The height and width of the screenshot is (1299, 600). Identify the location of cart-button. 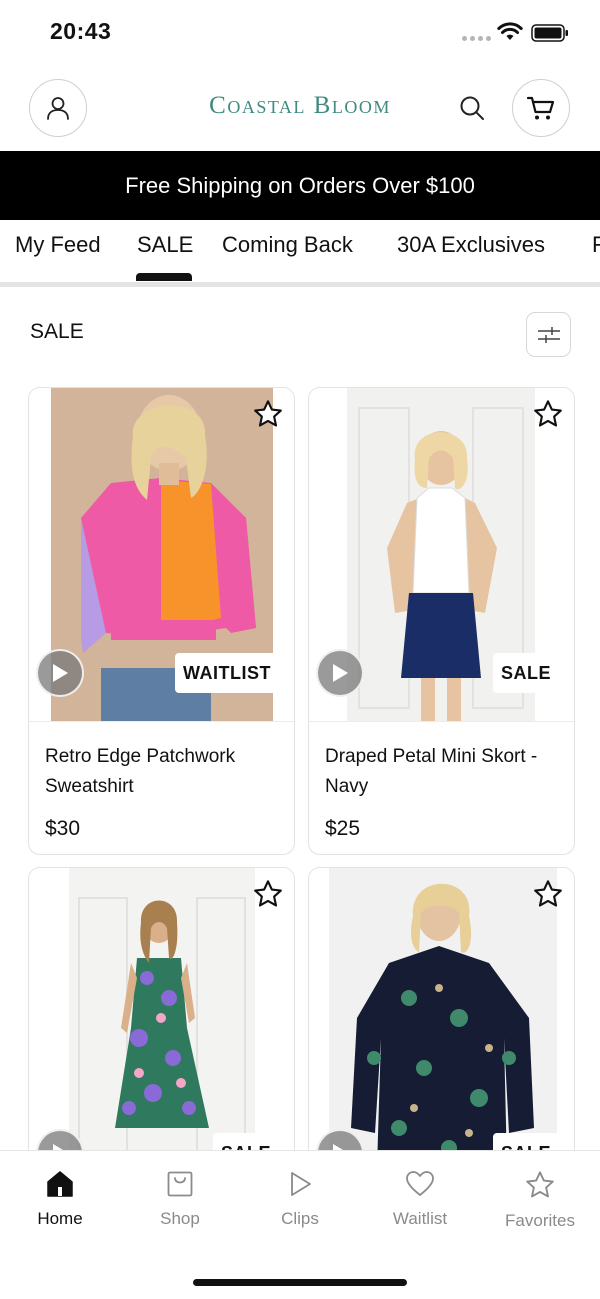
(541, 108).